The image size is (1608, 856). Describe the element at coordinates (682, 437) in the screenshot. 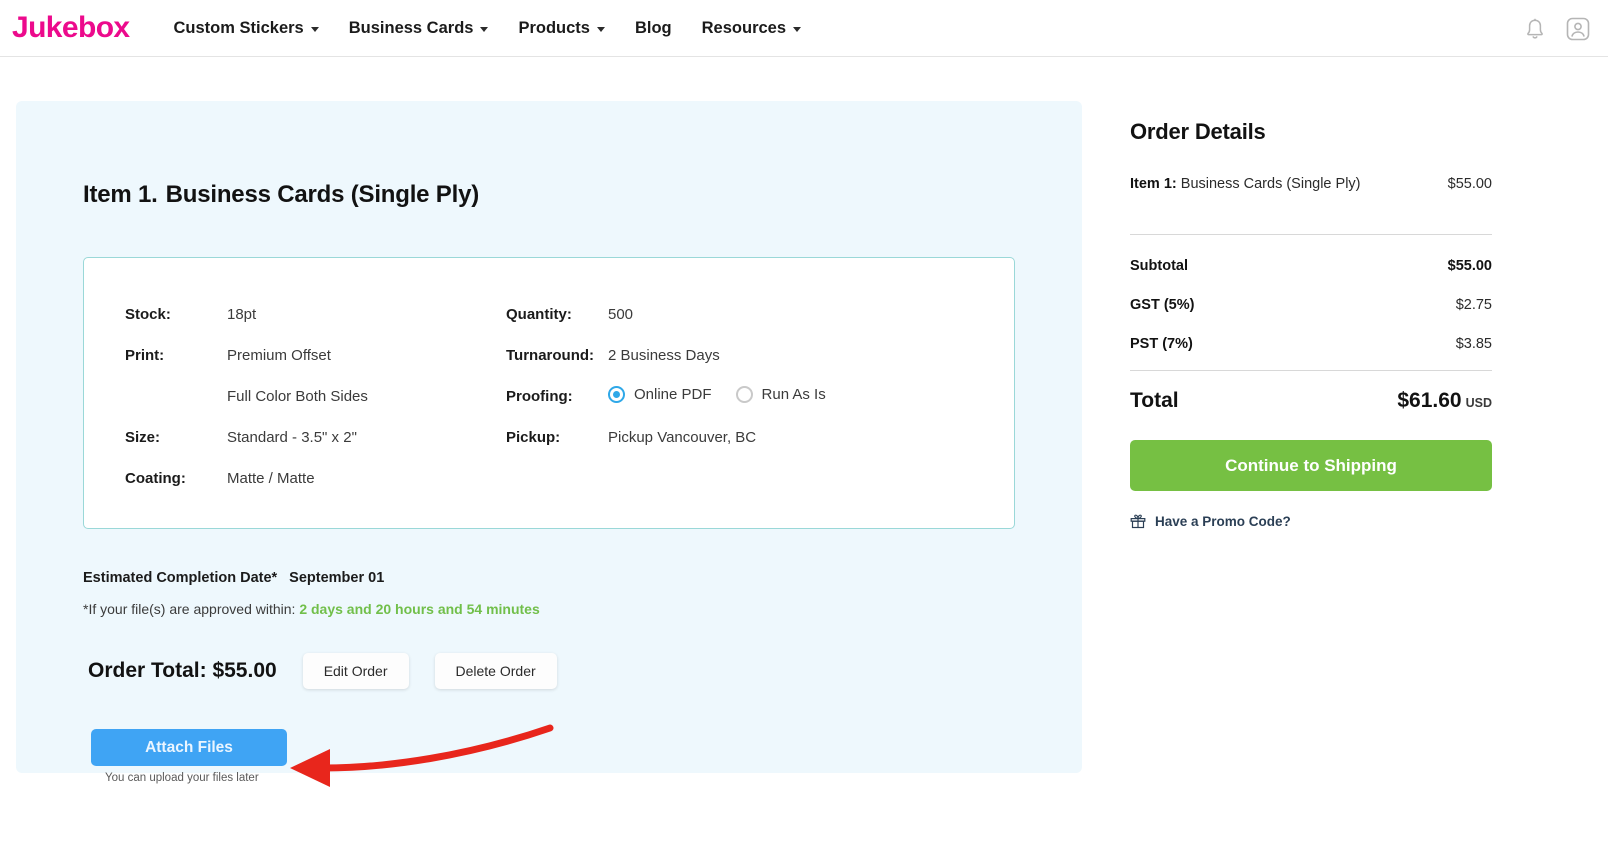

I see `spec-value: Pickup Vancouver, BC` at that location.